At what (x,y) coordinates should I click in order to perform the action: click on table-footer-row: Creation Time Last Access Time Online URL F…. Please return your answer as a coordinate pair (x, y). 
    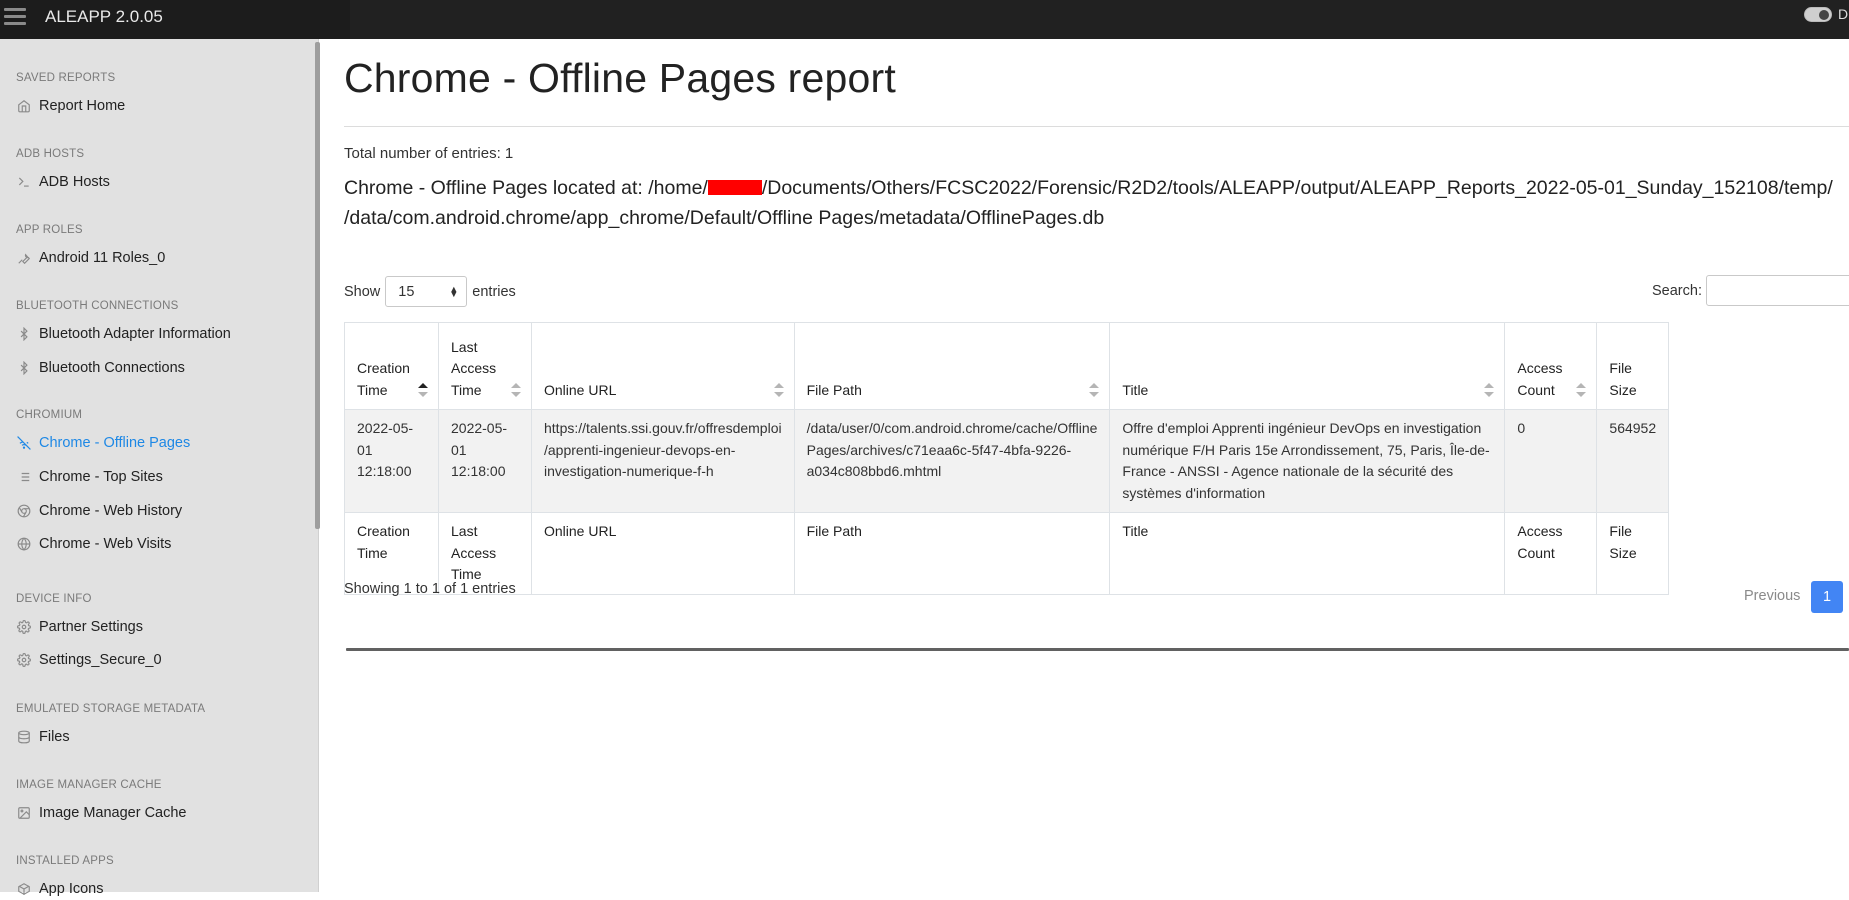
    Looking at the image, I should click on (1007, 553).